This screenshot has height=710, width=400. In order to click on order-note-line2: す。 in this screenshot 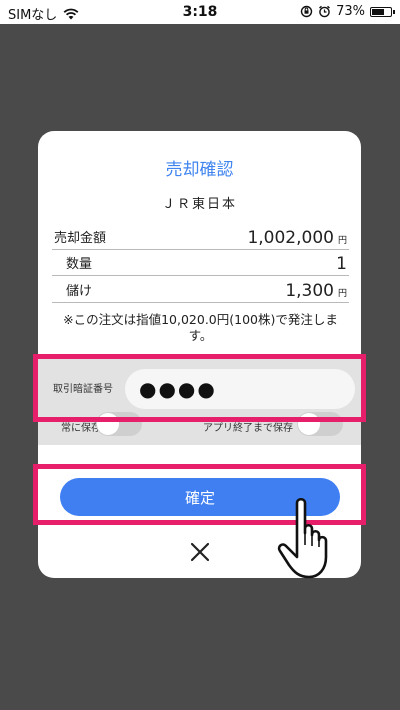, I will do `click(200, 335)`.